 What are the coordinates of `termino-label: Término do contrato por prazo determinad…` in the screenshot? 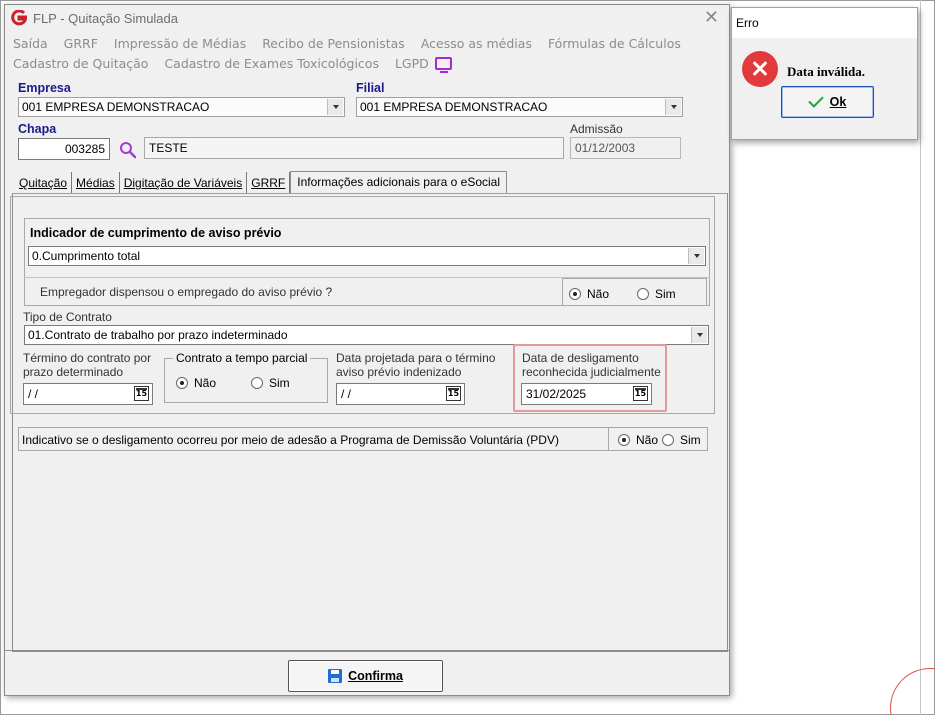 It's located at (87, 365).